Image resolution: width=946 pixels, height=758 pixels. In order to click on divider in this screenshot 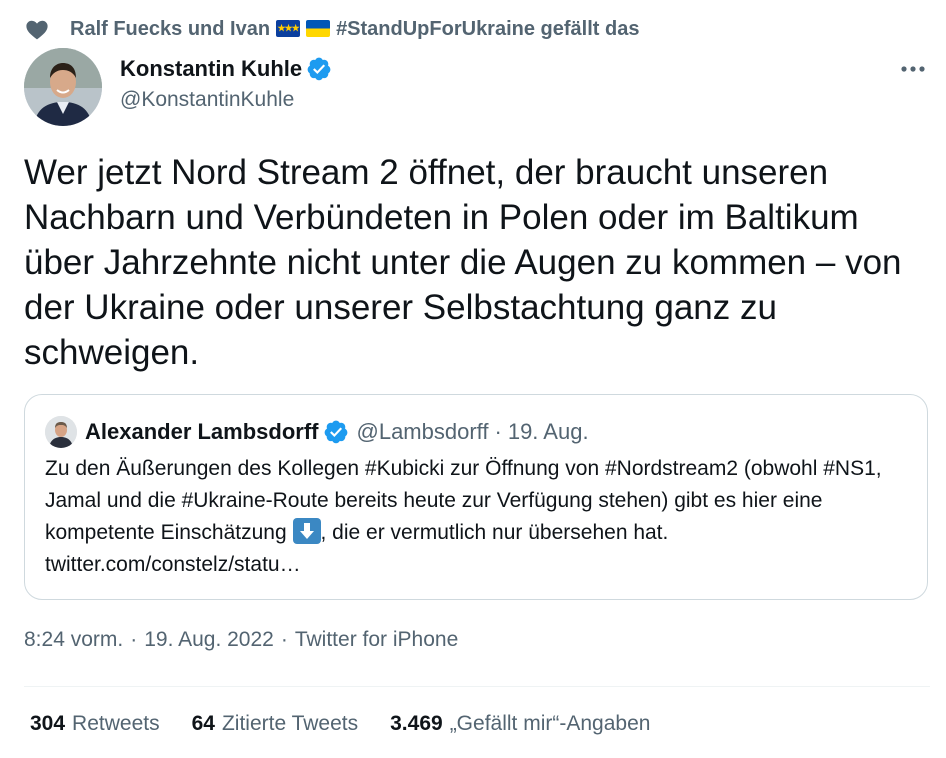, I will do `click(477, 686)`.